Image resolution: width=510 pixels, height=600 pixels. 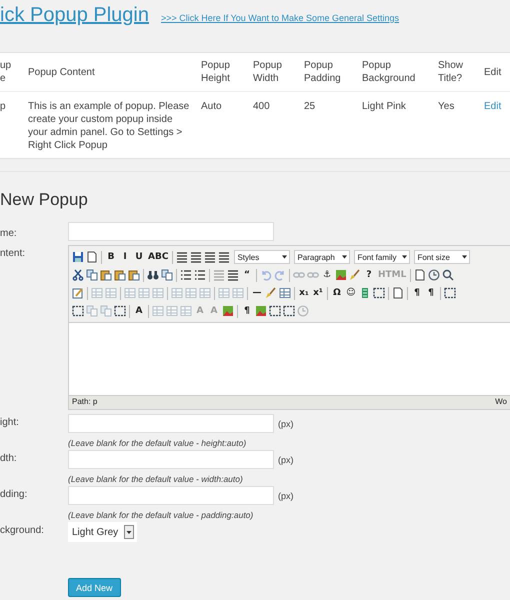 What do you see at coordinates (369, 275) in the screenshot?
I see `toolbar-button: ?` at bounding box center [369, 275].